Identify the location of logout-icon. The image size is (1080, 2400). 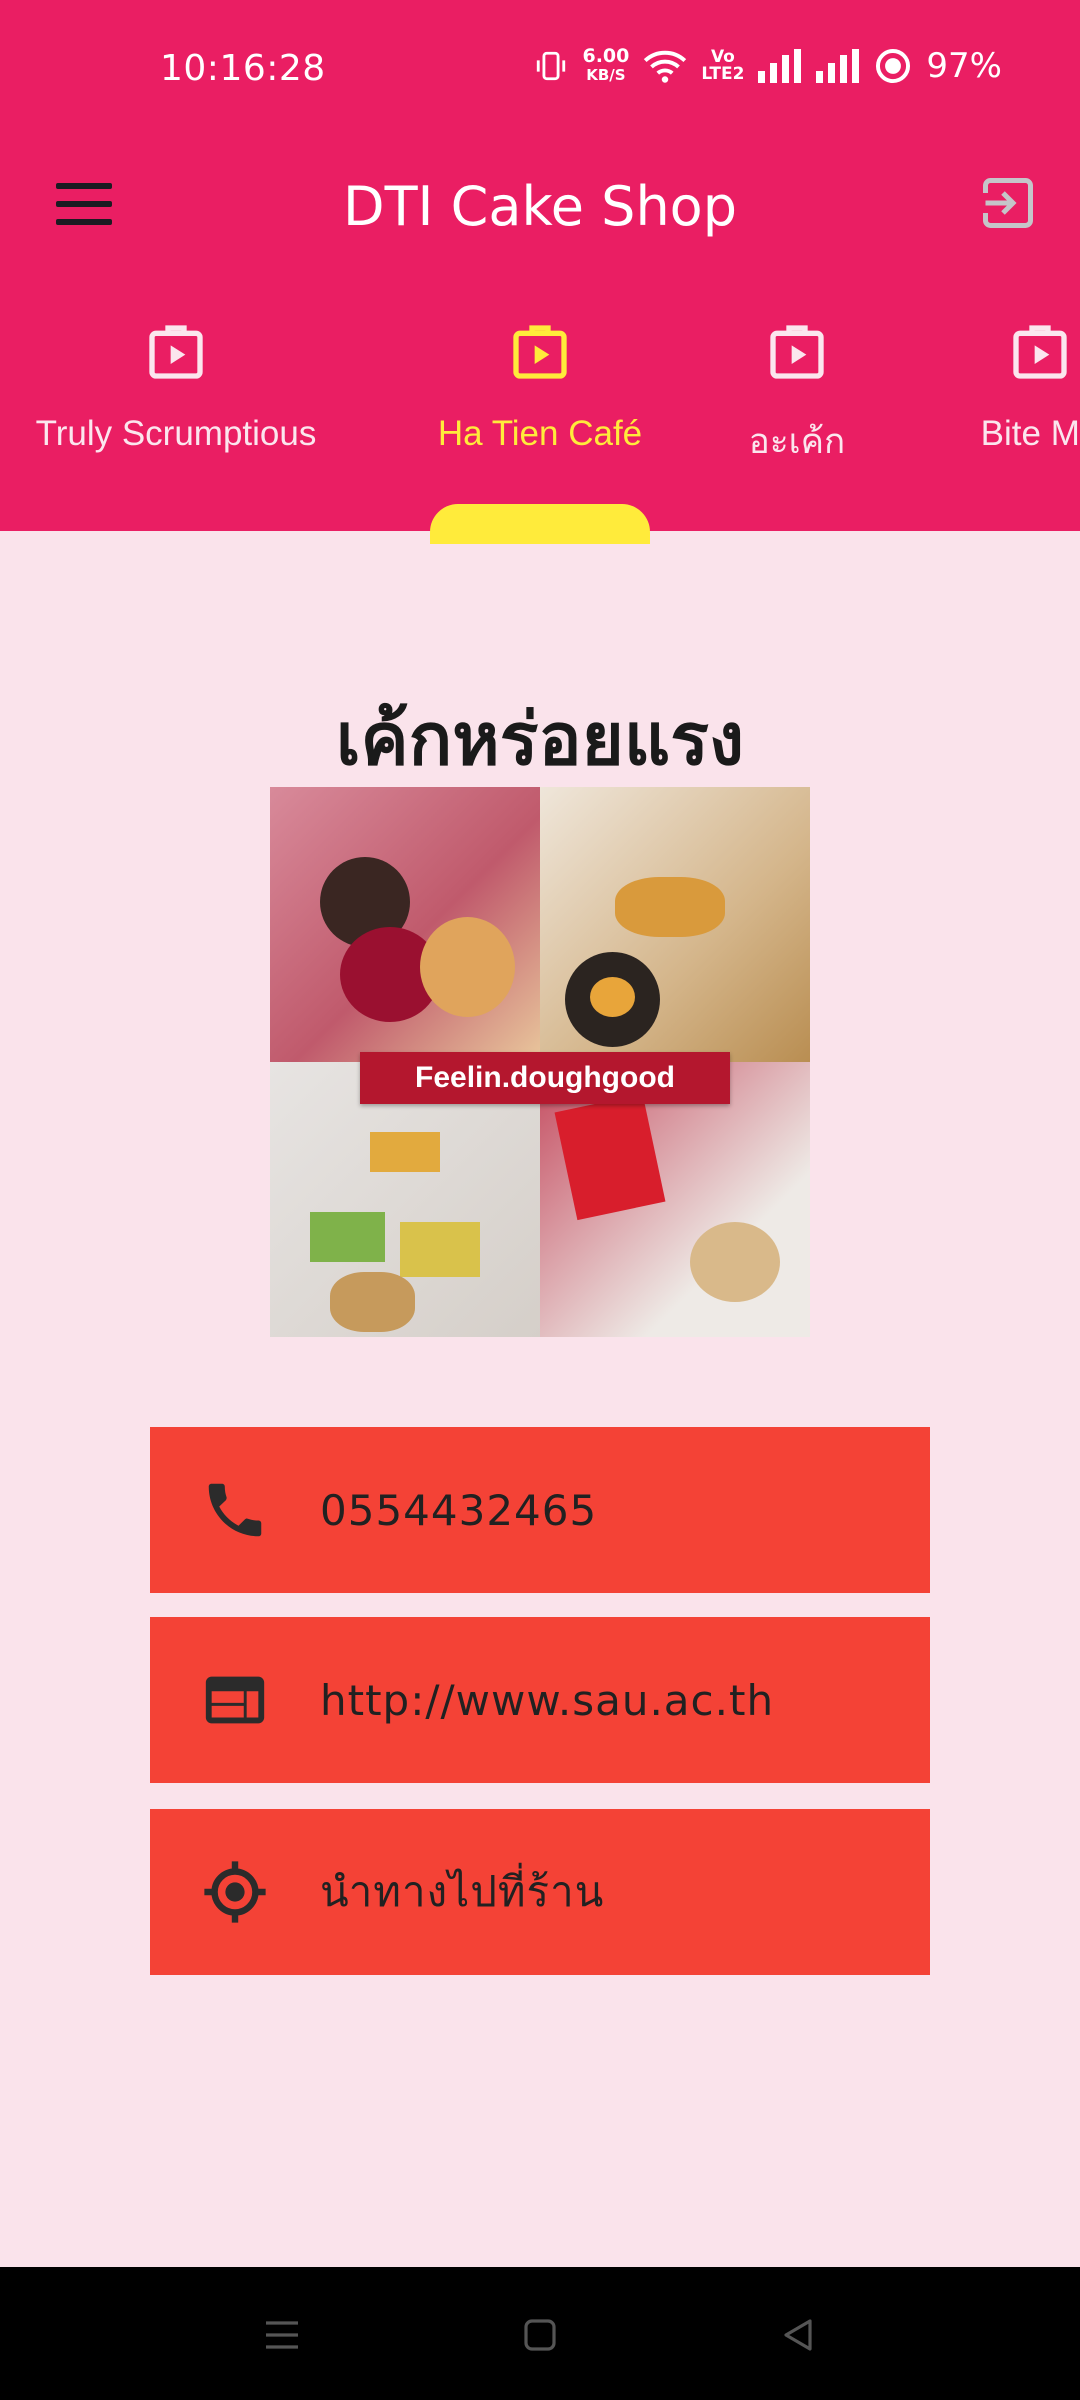
(1008, 203).